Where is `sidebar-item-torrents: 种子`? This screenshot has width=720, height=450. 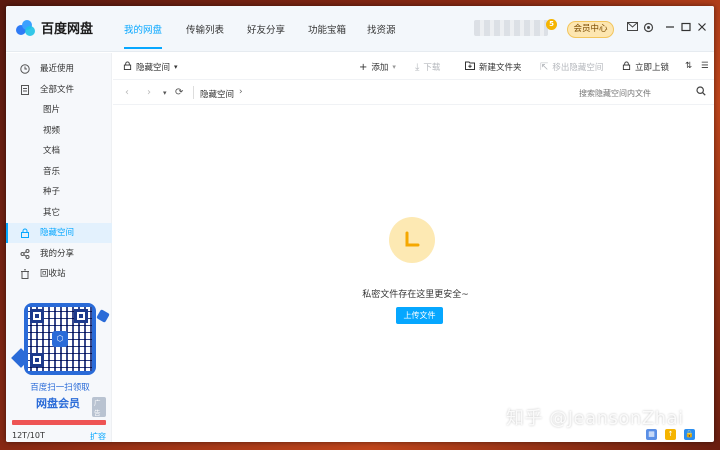
sidebar-item-torrents: 种子 is located at coordinates (59, 192).